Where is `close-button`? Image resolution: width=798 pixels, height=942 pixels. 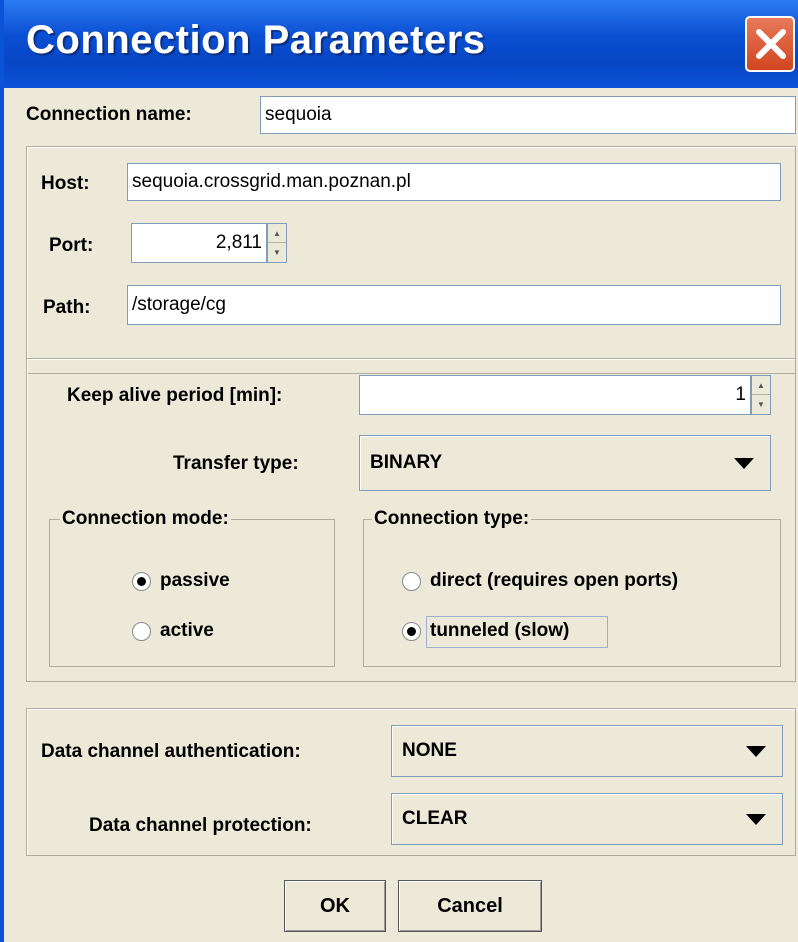 close-button is located at coordinates (770, 44).